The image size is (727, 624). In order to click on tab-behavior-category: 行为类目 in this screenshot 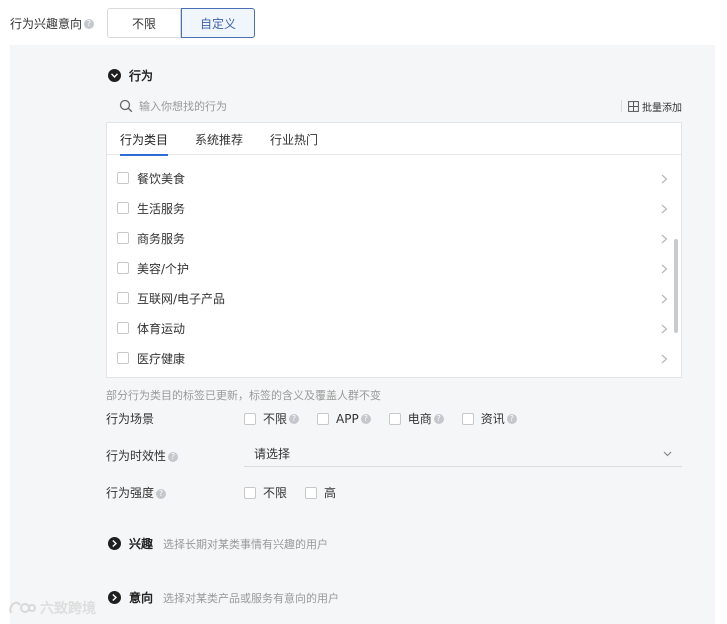, I will do `click(144, 139)`.